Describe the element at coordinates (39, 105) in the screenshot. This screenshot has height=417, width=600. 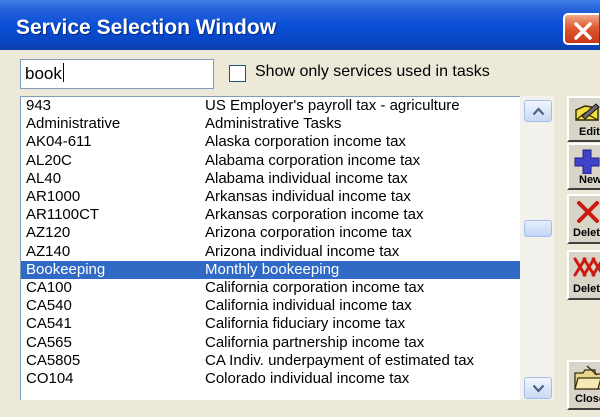
I see `service-code: 943` at that location.